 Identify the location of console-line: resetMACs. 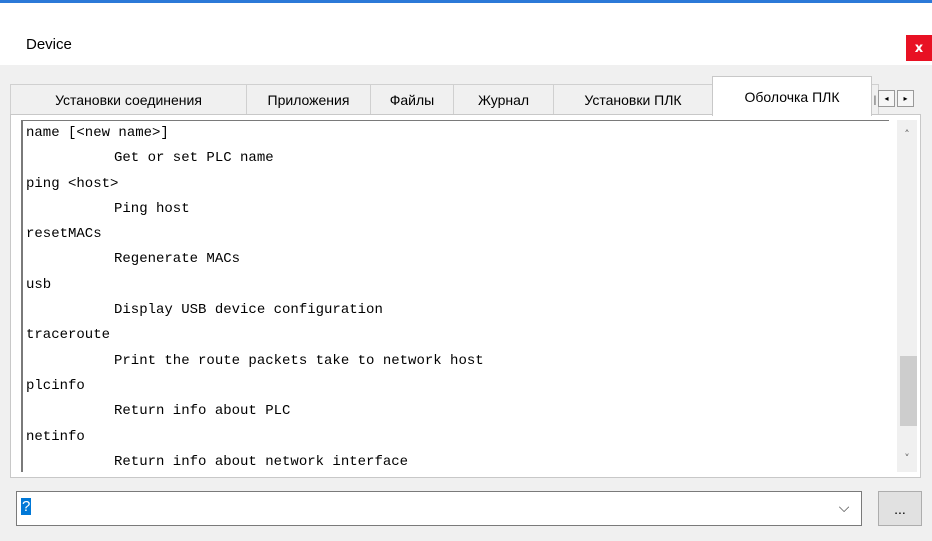
(64, 234).